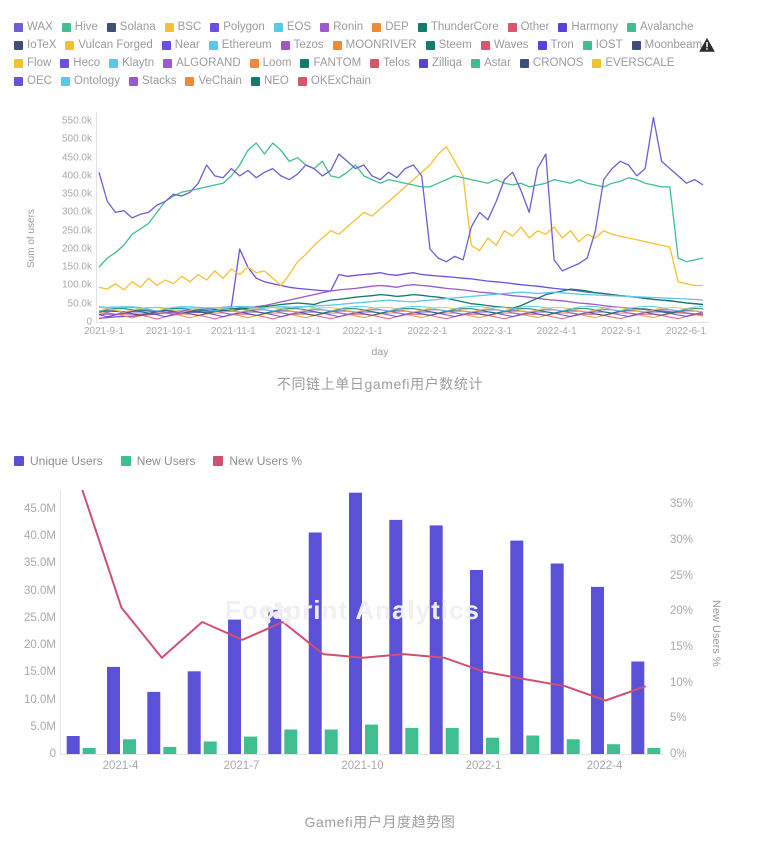 The width and height of the screenshot is (760, 854). I want to click on chart1-legend-item: Moonbeam, so click(667, 45).